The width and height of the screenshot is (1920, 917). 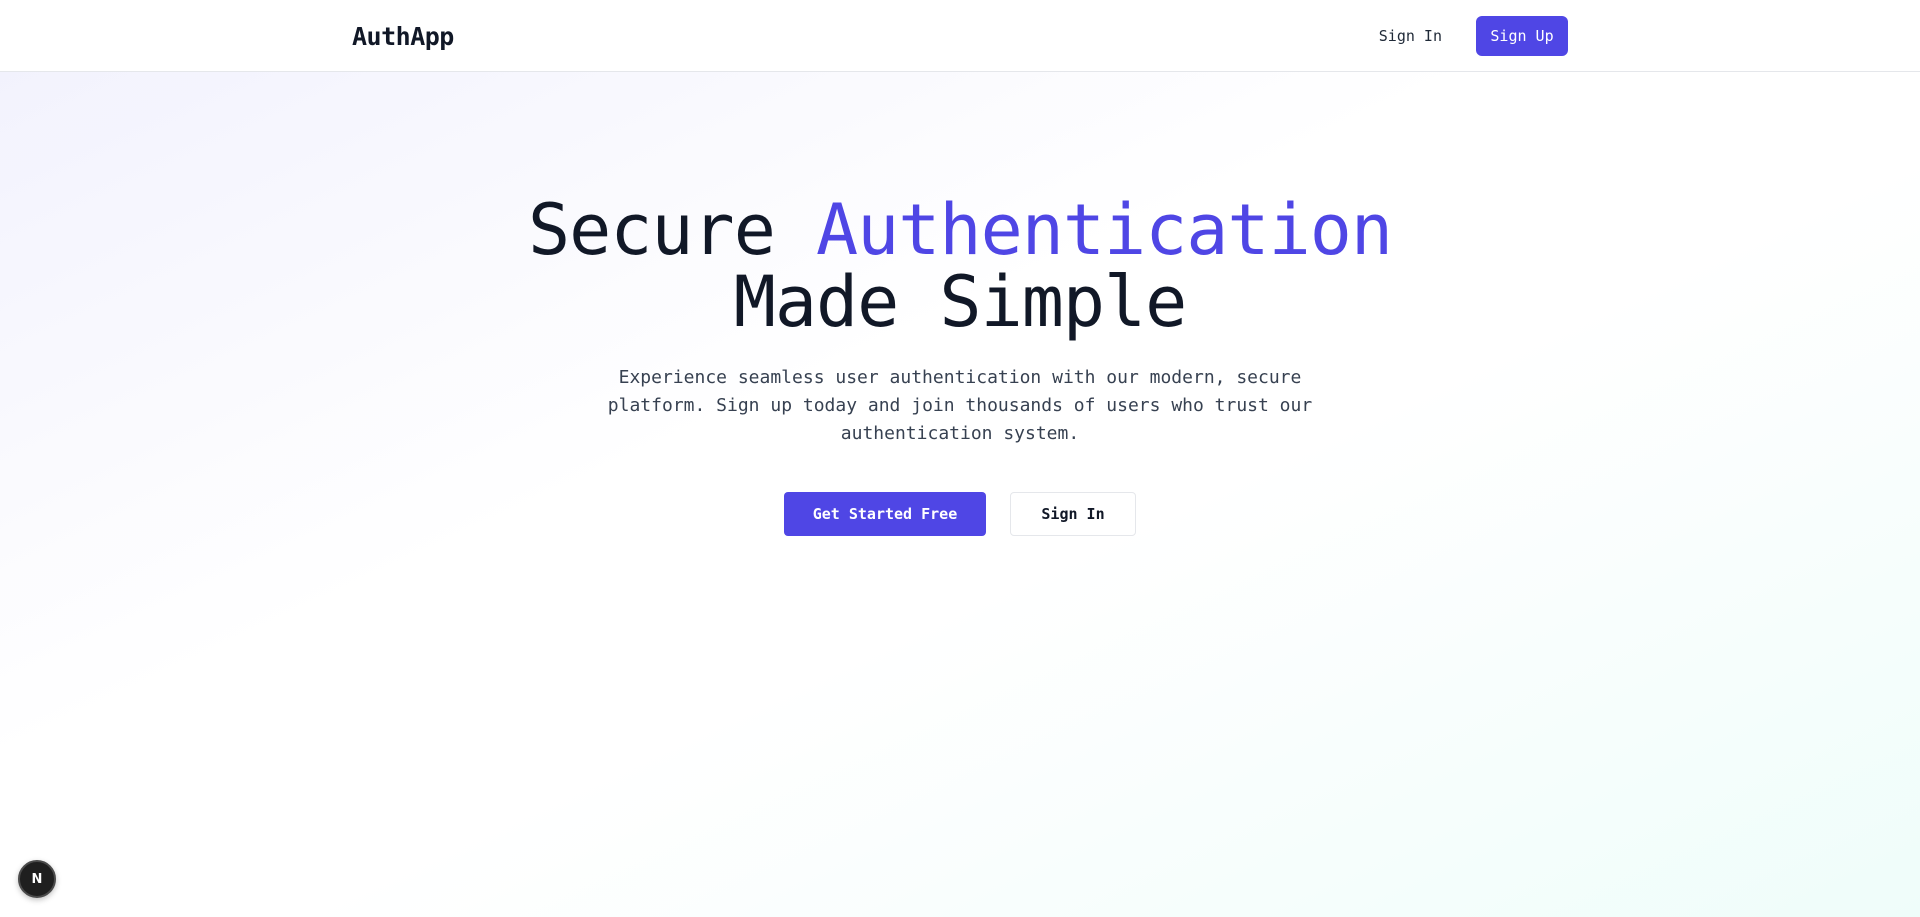 What do you see at coordinates (1410, 36) in the screenshot?
I see `signin-link: Sign In` at bounding box center [1410, 36].